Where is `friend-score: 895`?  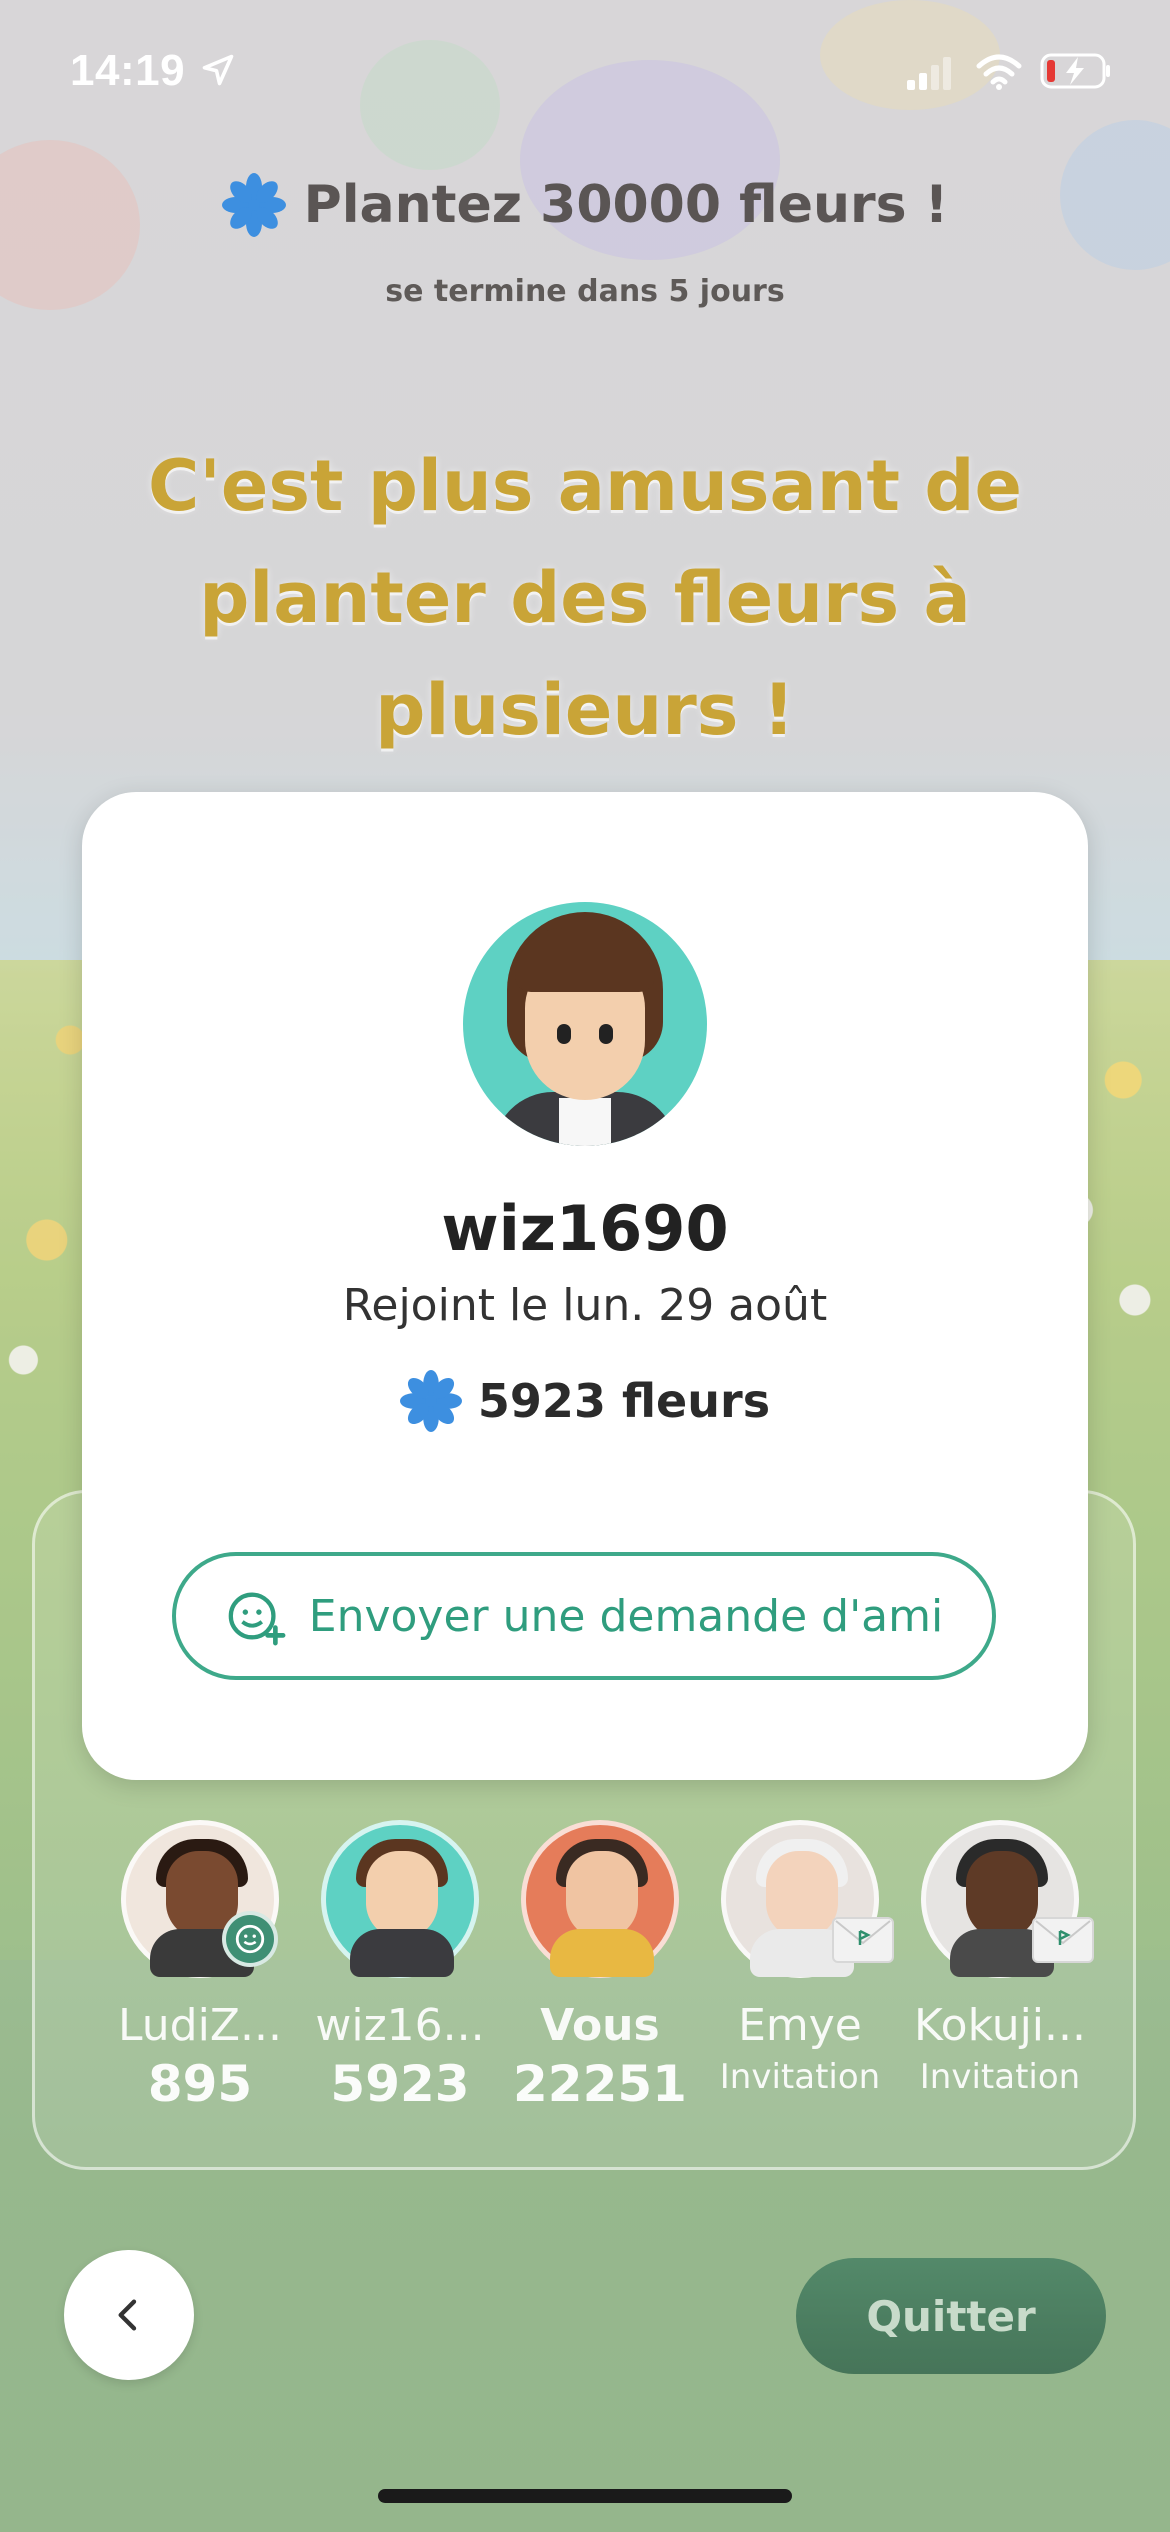 friend-score: 895 is located at coordinates (200, 2084).